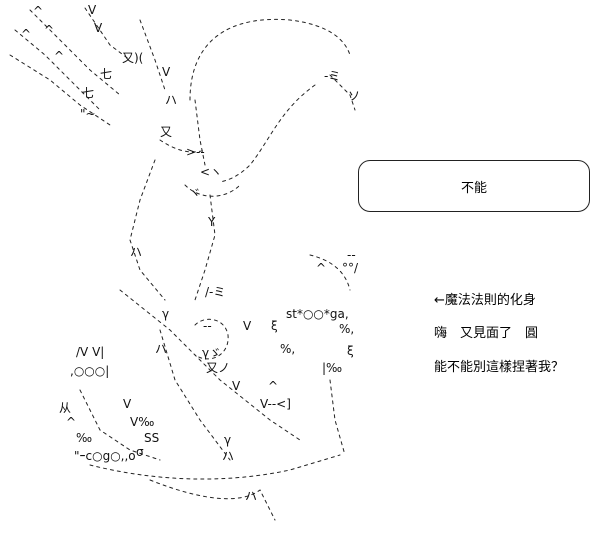  Describe the element at coordinates (90, 352) in the screenshot. I see `svg-text: /V V|` at that location.